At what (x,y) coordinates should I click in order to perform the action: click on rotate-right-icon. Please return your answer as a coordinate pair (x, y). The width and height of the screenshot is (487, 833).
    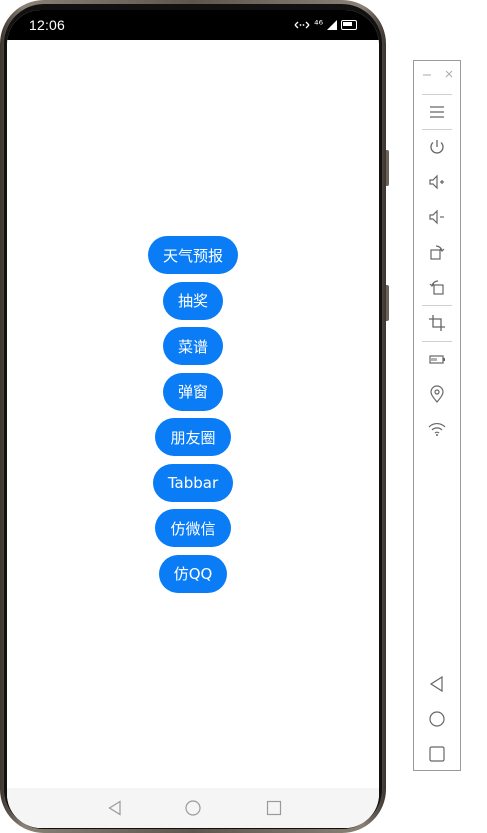
    Looking at the image, I should click on (437, 252).